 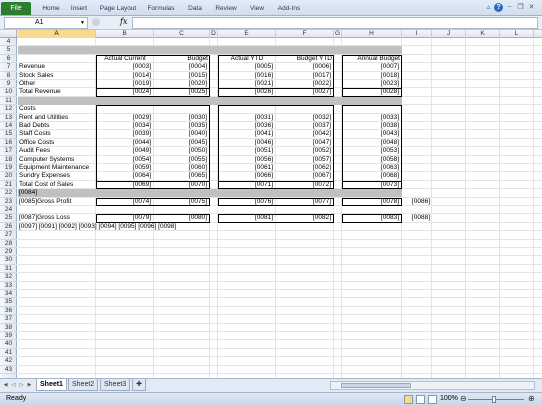 I want to click on revenue-row-value: [0017], so click(x=303, y=76).